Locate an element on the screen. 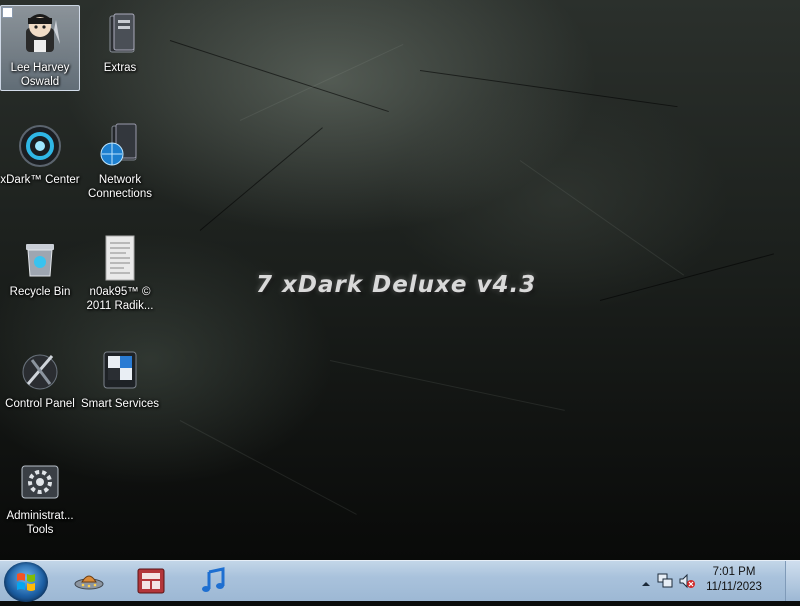 The height and width of the screenshot is (606, 800). desktop-icon-smart-services: Smart Services is located at coordinates (120, 384).